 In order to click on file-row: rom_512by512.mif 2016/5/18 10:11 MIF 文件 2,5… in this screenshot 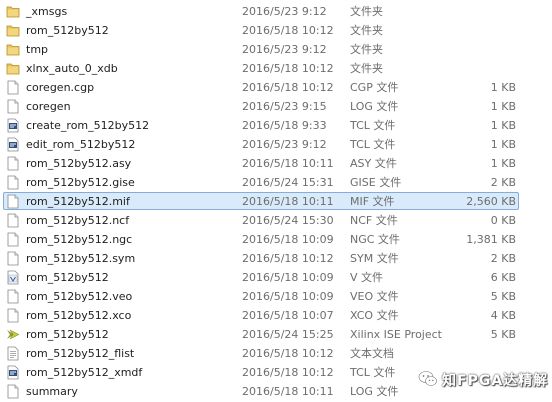, I will do `click(276, 201)`.